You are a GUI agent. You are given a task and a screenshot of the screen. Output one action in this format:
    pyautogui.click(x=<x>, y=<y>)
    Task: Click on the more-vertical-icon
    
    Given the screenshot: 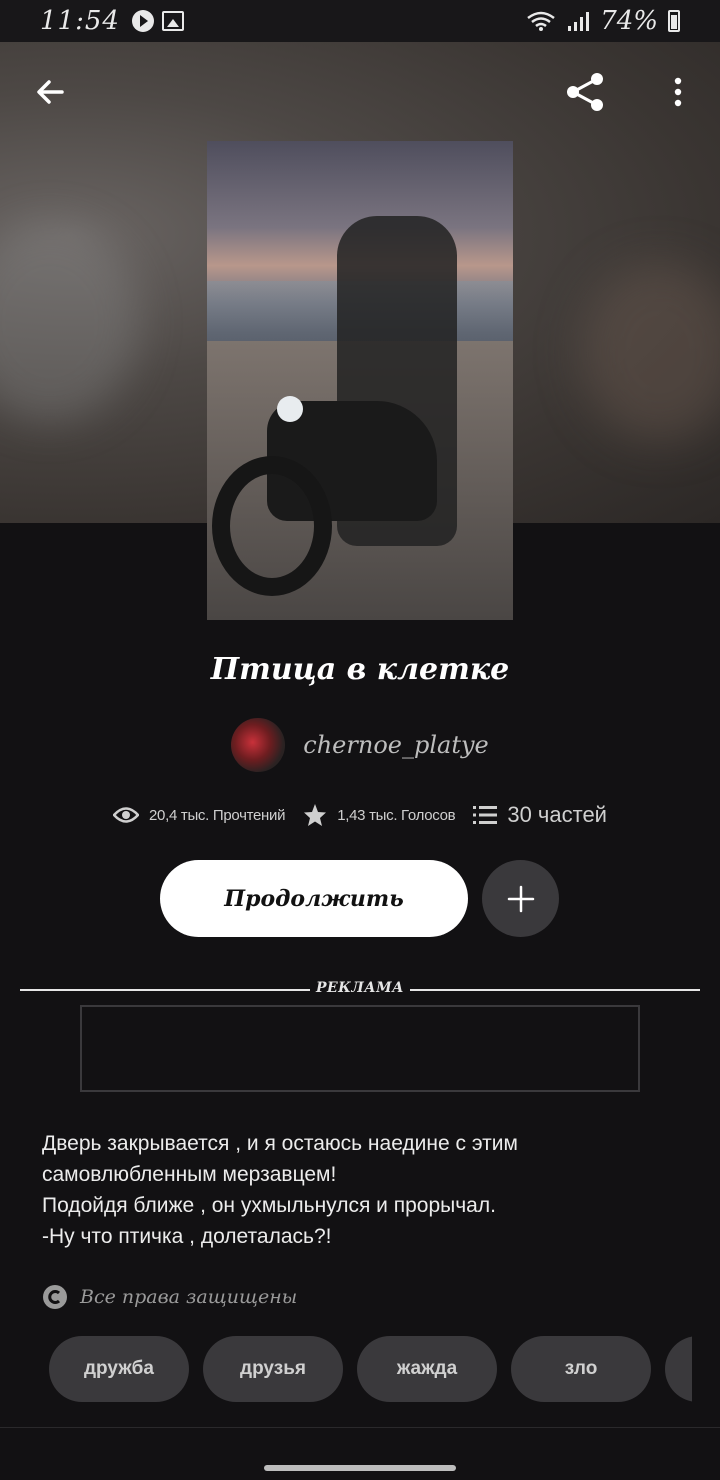 What is the action you would take?
    pyautogui.click(x=678, y=92)
    